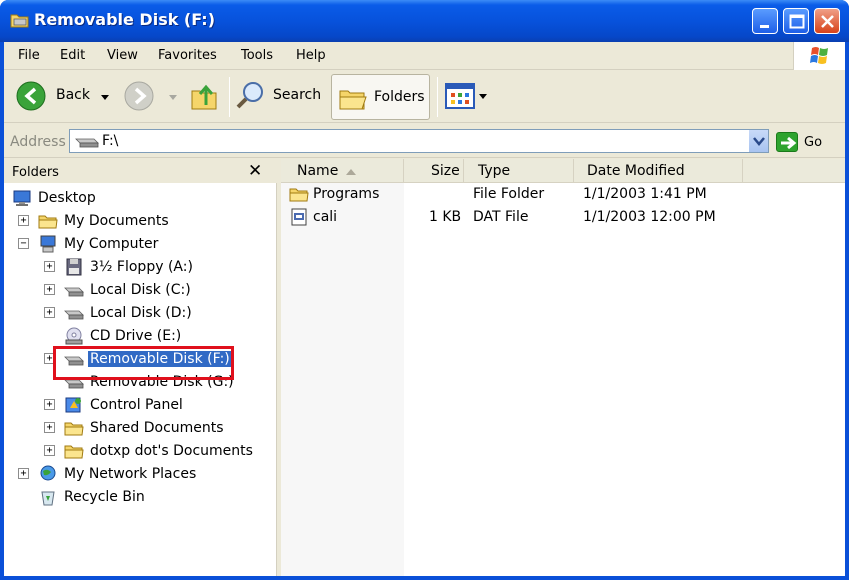 The height and width of the screenshot is (580, 849). What do you see at coordinates (48, 474) in the screenshot?
I see `network-icon` at bounding box center [48, 474].